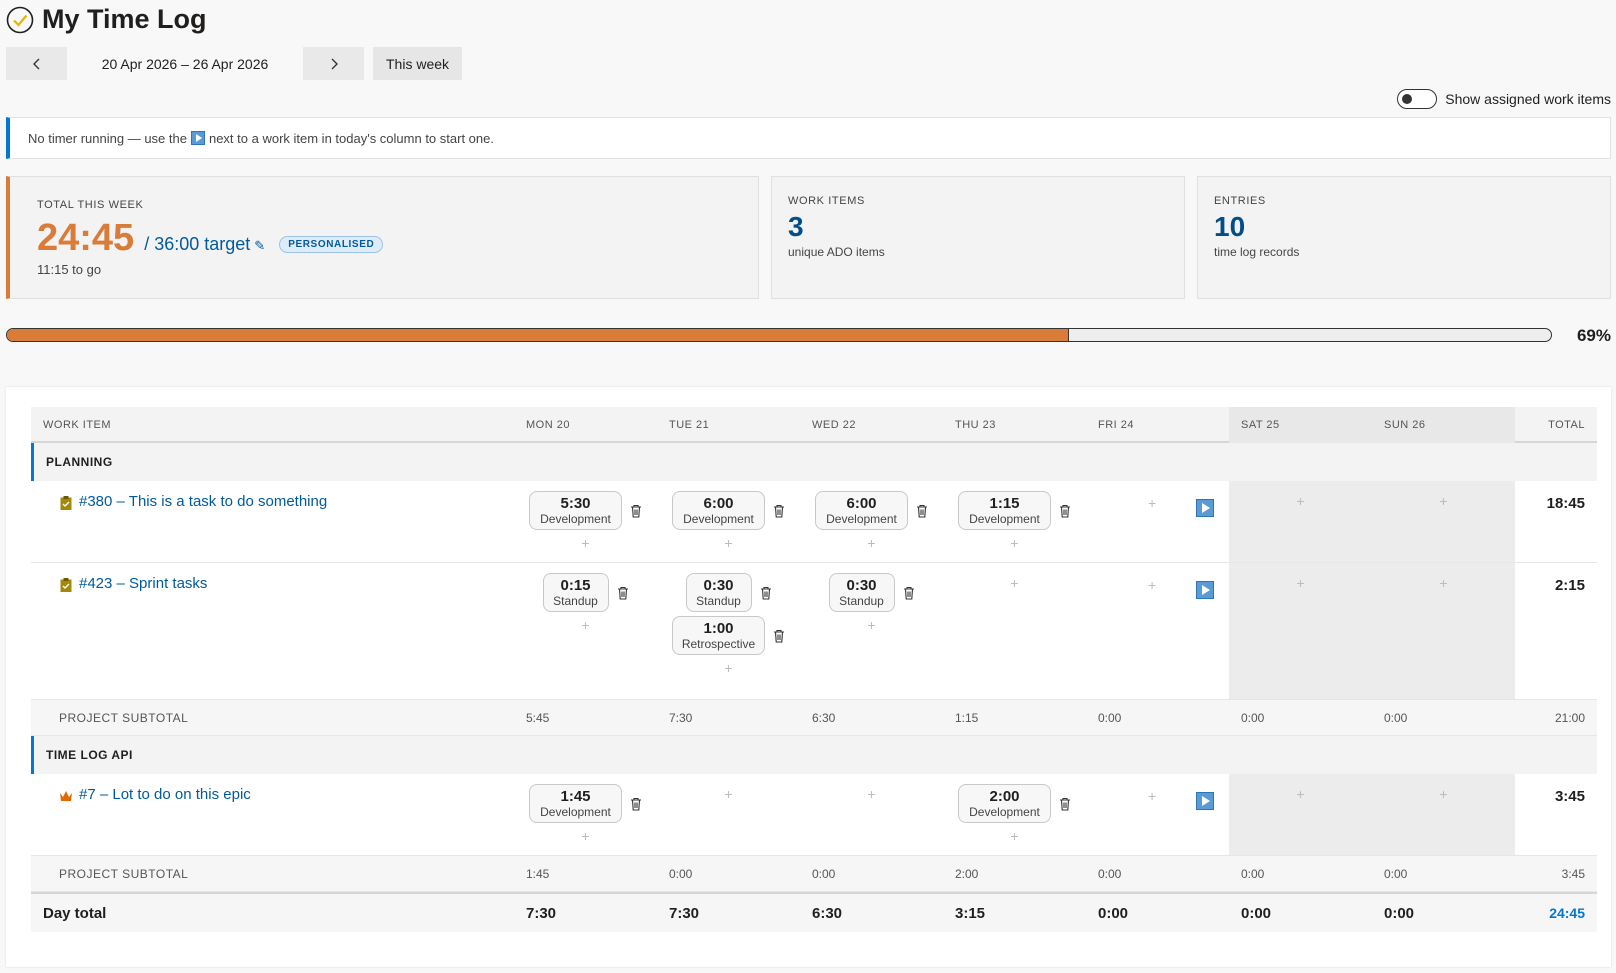 The height and width of the screenshot is (973, 1616). I want to click on show-assigned-toggle, so click(1417, 99).